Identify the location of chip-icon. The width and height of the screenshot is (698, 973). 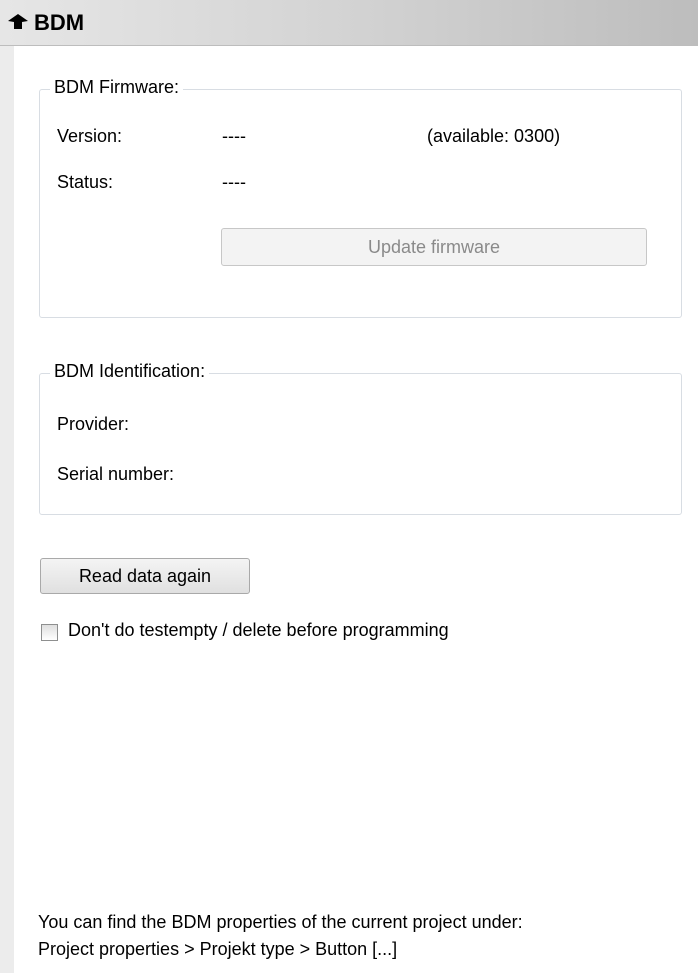
(18, 21).